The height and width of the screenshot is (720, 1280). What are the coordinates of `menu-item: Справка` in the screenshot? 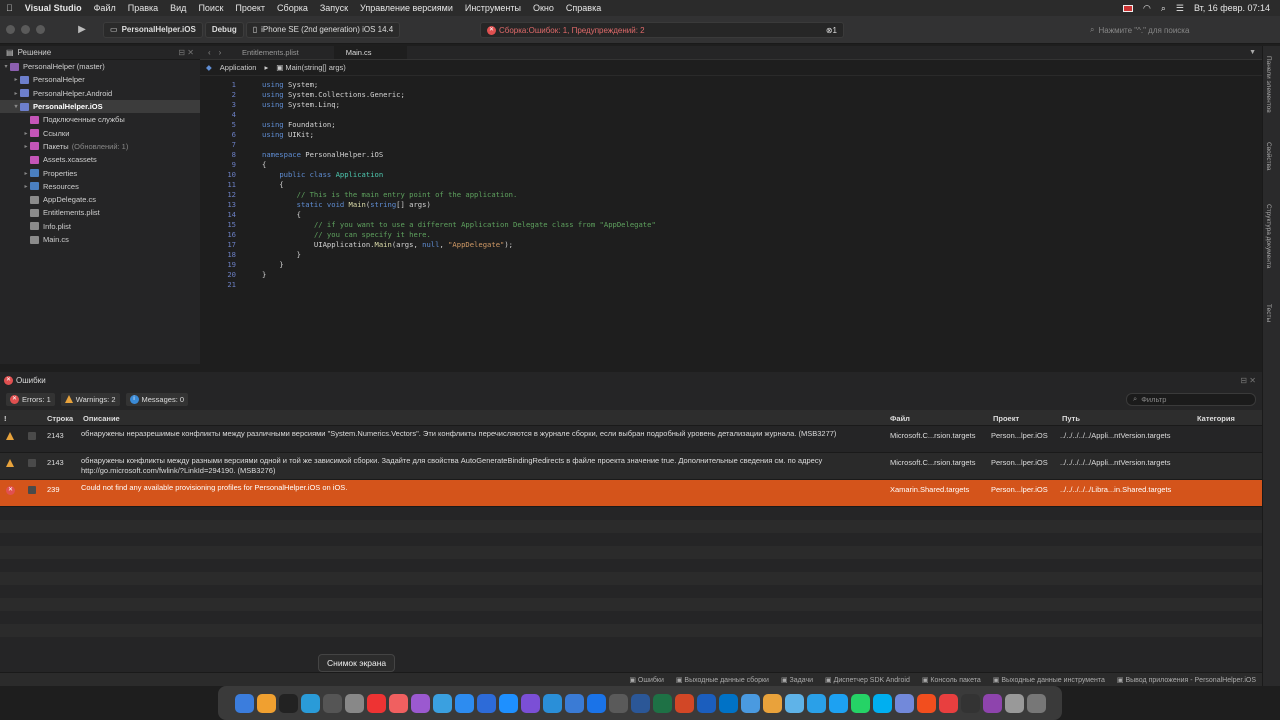 It's located at (583, 8).